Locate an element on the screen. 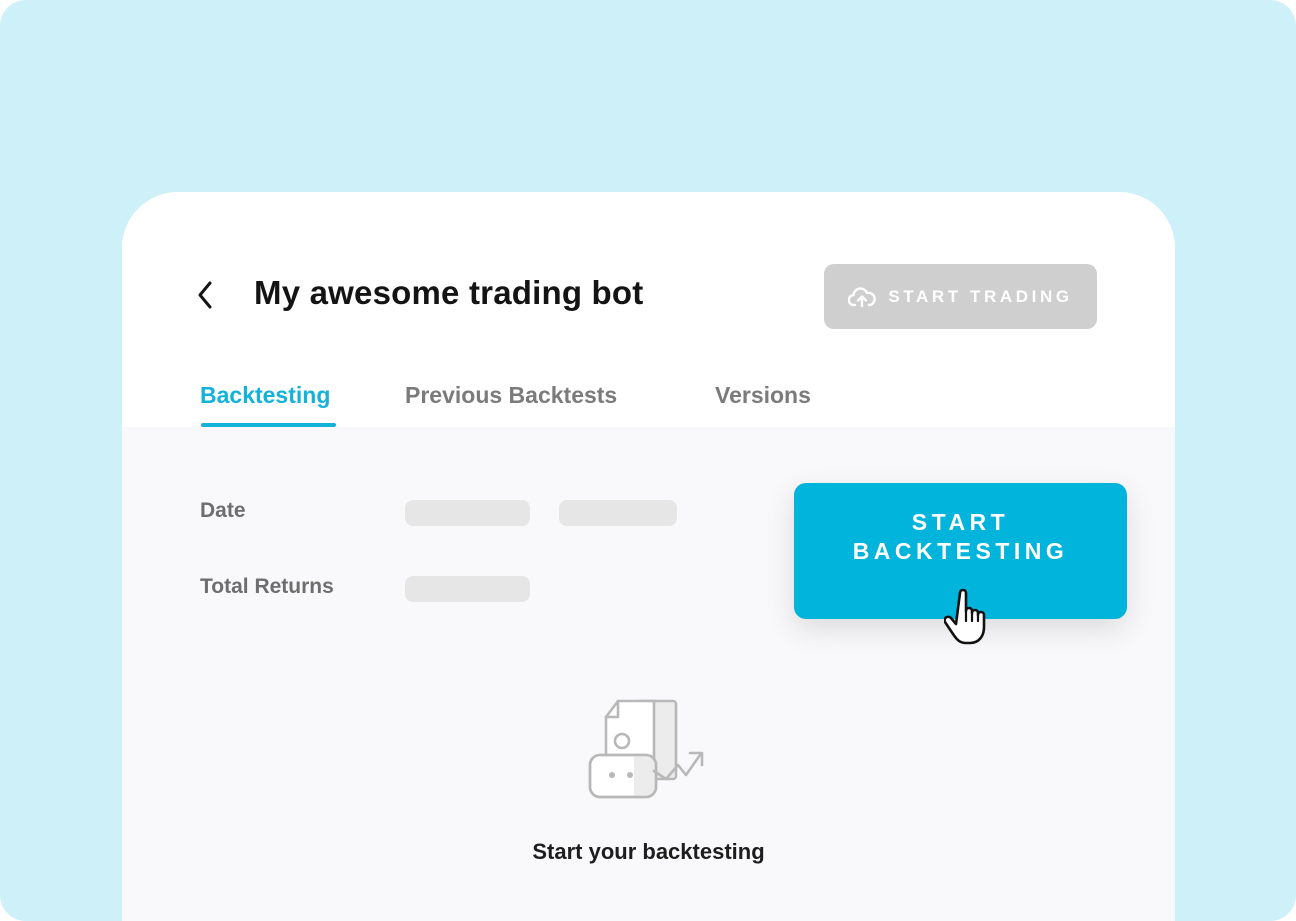 The height and width of the screenshot is (921, 1296). tab-backtesting: Backtesting is located at coordinates (265, 395).